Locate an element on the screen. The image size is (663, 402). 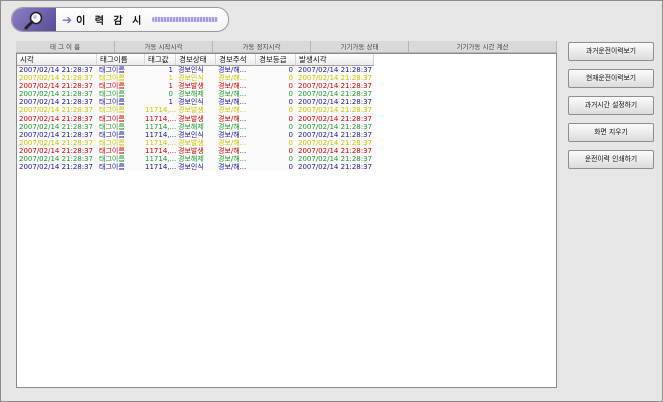
column-header: 태그값 is located at coordinates (160, 60).